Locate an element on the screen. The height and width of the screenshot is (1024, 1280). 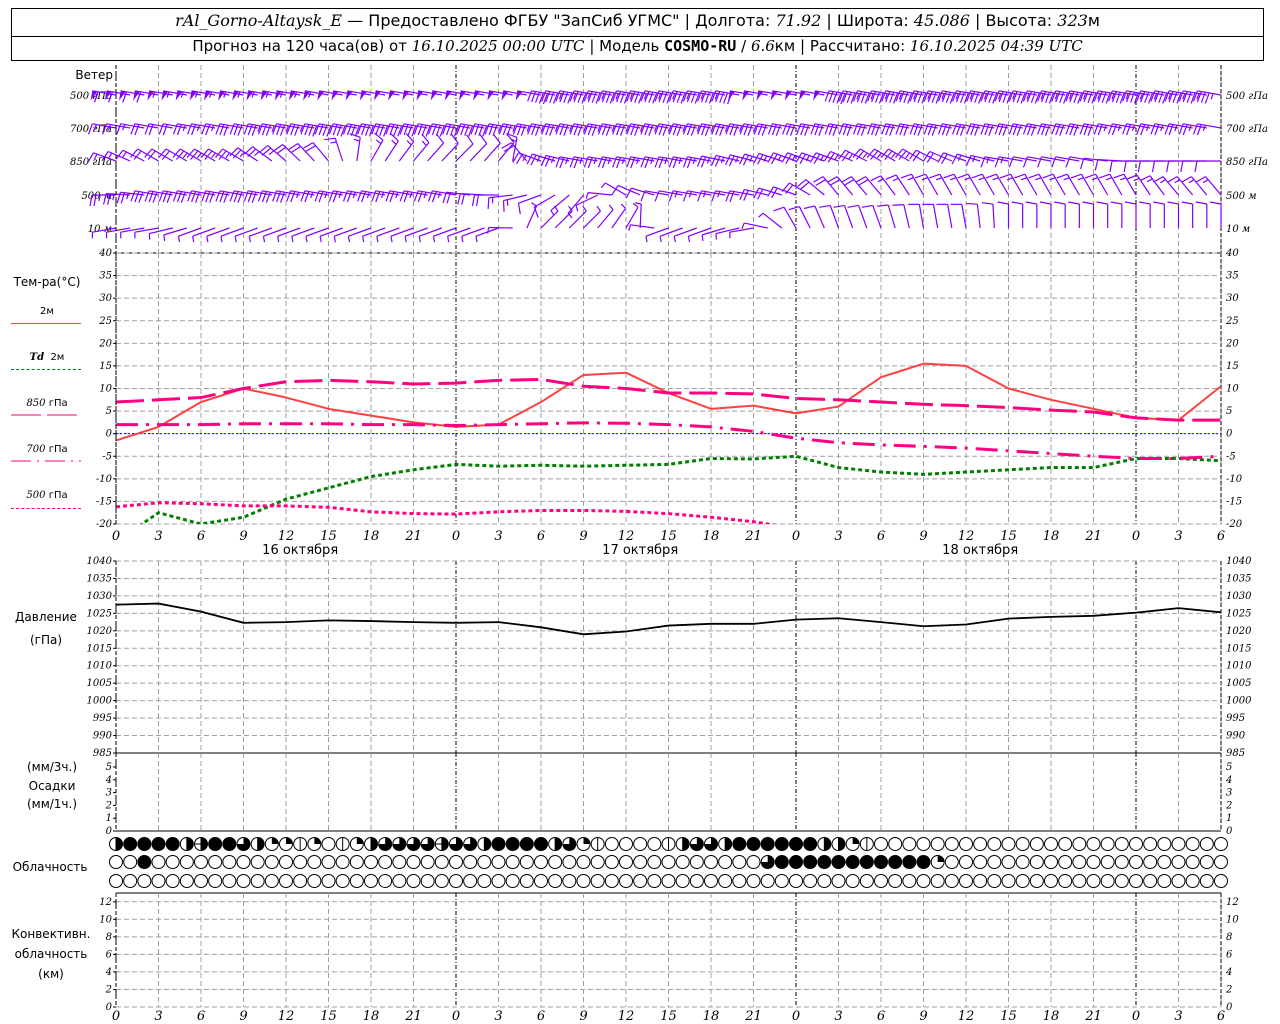
temp-time-label: 15 is located at coordinates (328, 536).